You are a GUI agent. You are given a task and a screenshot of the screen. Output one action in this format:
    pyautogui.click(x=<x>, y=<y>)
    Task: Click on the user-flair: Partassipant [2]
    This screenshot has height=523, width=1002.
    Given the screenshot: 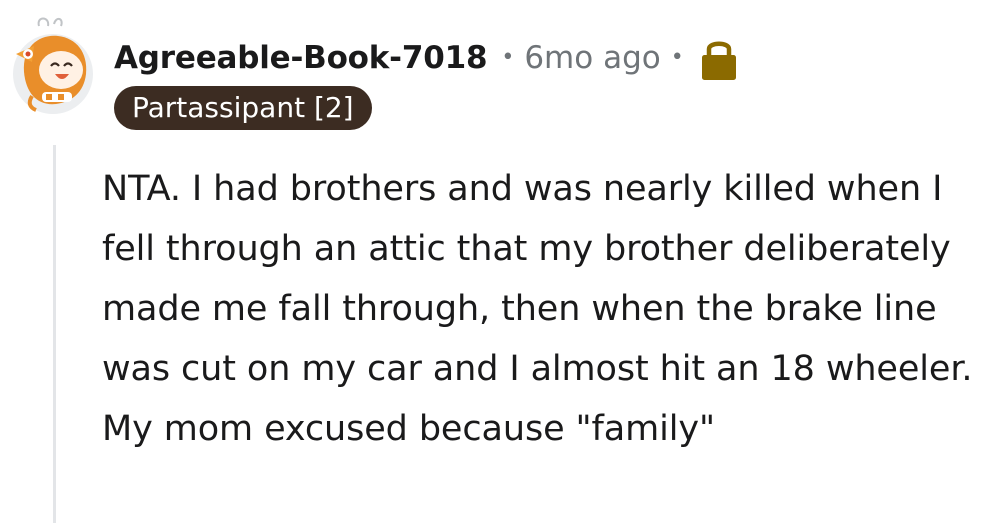 What is the action you would take?
    pyautogui.click(x=243, y=108)
    